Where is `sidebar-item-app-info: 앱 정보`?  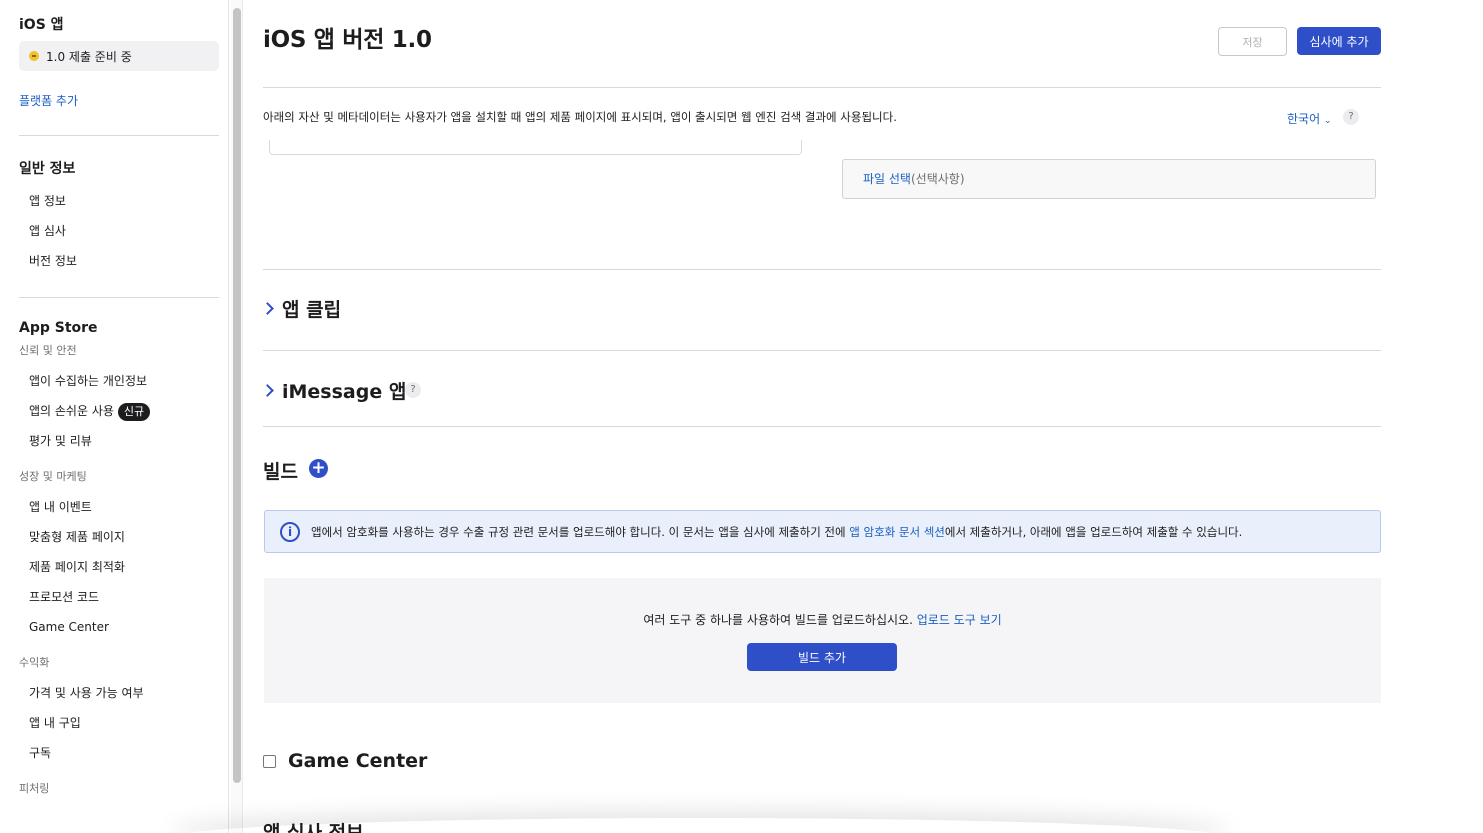 sidebar-item-app-info: 앱 정보 is located at coordinates (119, 201).